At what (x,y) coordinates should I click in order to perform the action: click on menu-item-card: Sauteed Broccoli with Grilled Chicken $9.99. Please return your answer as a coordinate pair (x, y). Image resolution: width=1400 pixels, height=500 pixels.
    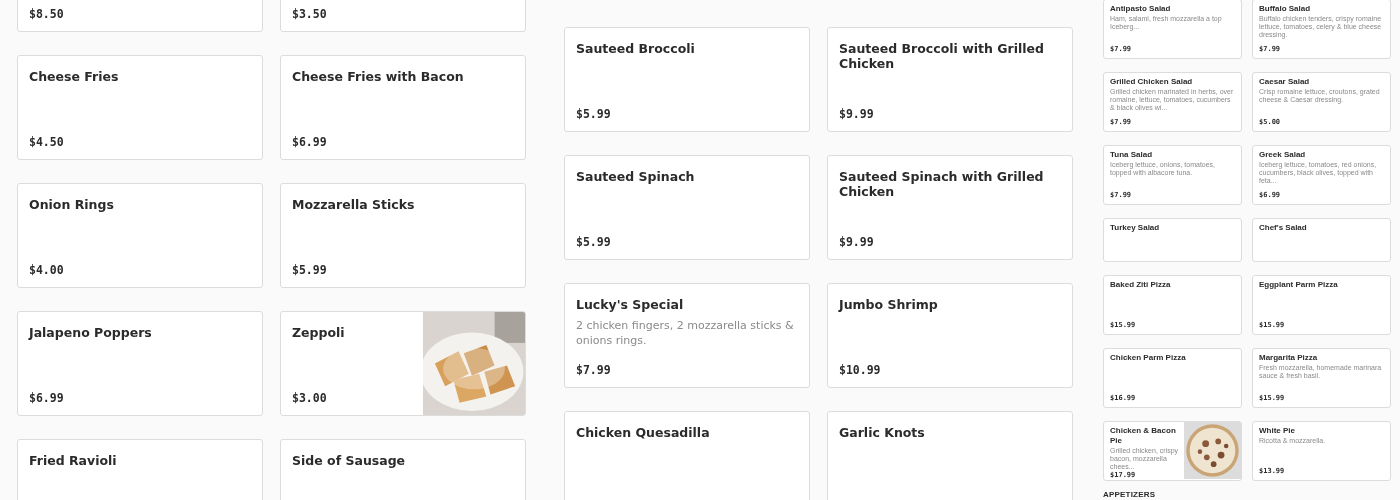
    Looking at the image, I should click on (950, 79).